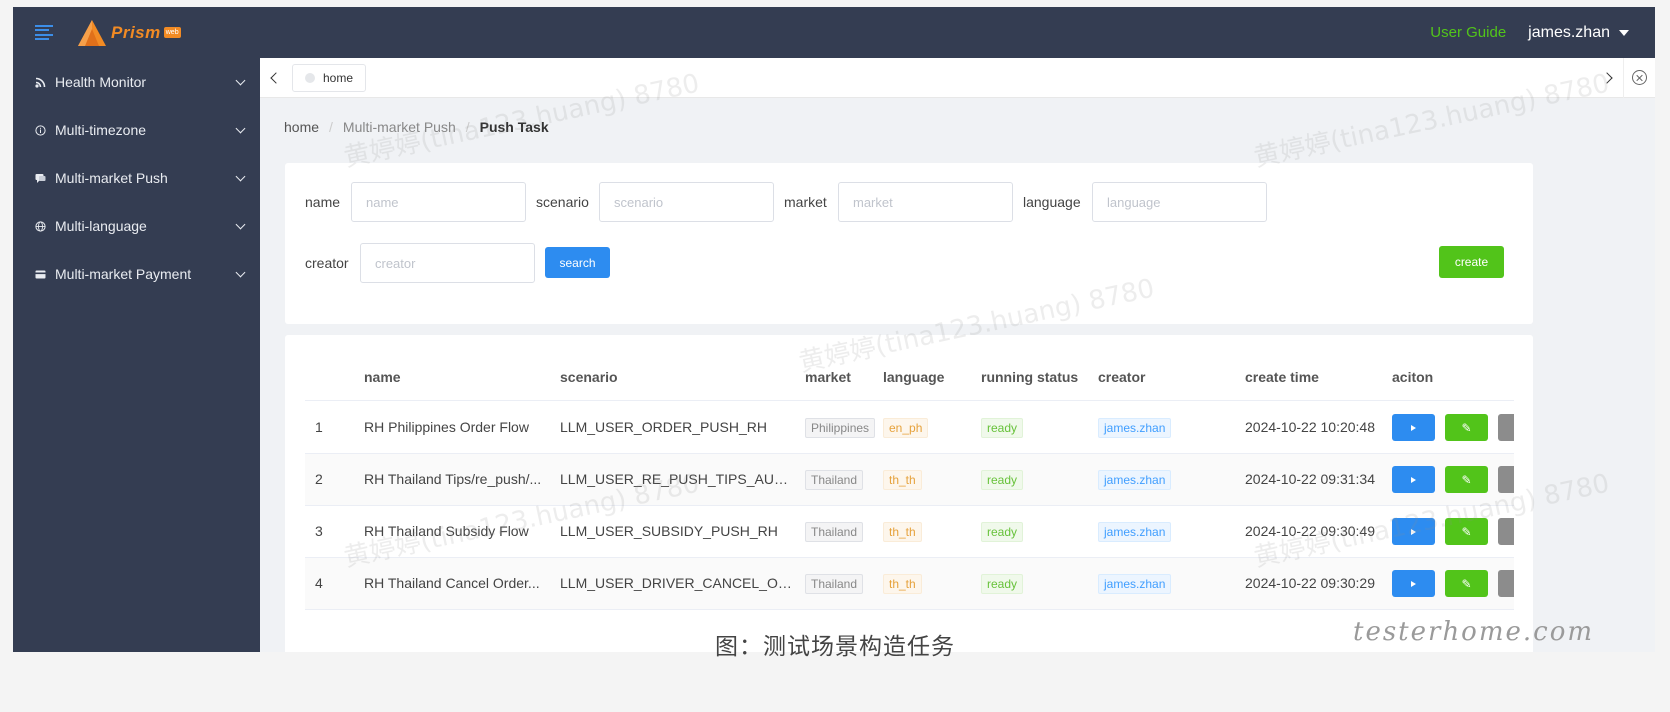 The width and height of the screenshot is (1670, 712). What do you see at coordinates (274, 78) in the screenshot?
I see `tab-scroll-left-icon` at bounding box center [274, 78].